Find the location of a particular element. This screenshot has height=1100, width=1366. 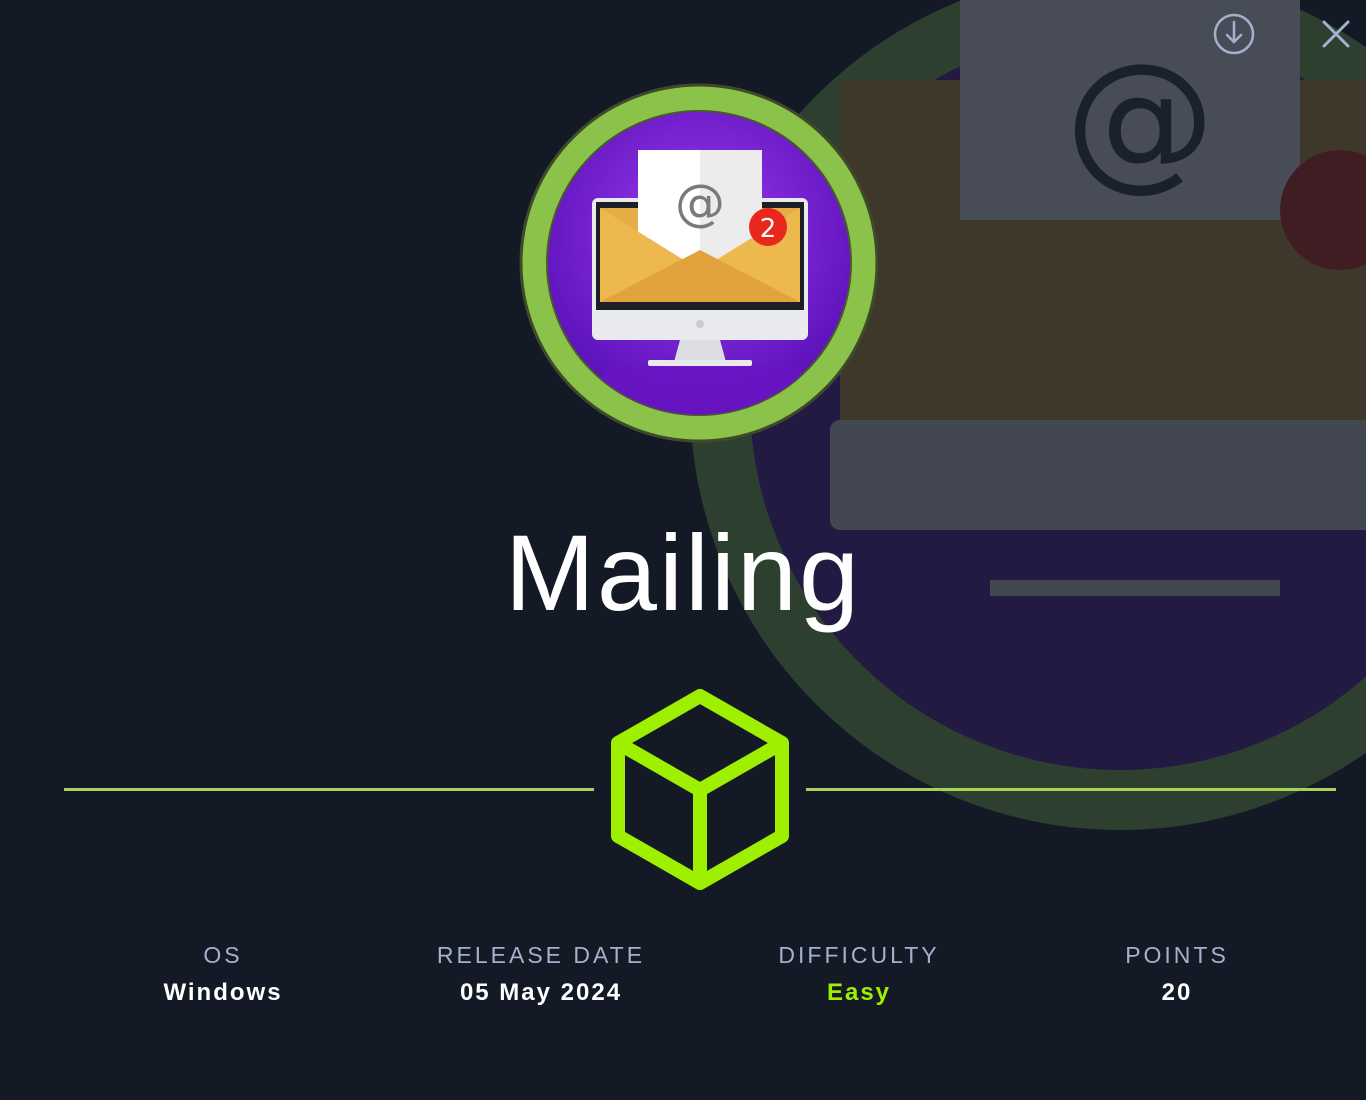

stat-value-os: Windows is located at coordinates (223, 992).